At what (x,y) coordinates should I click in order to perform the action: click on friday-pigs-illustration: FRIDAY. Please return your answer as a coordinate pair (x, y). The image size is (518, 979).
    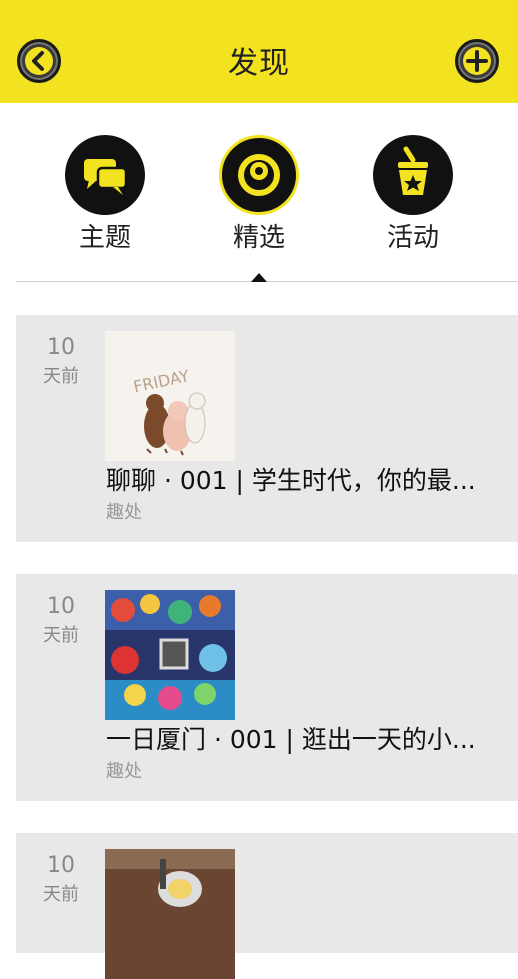
    Looking at the image, I should click on (170, 396).